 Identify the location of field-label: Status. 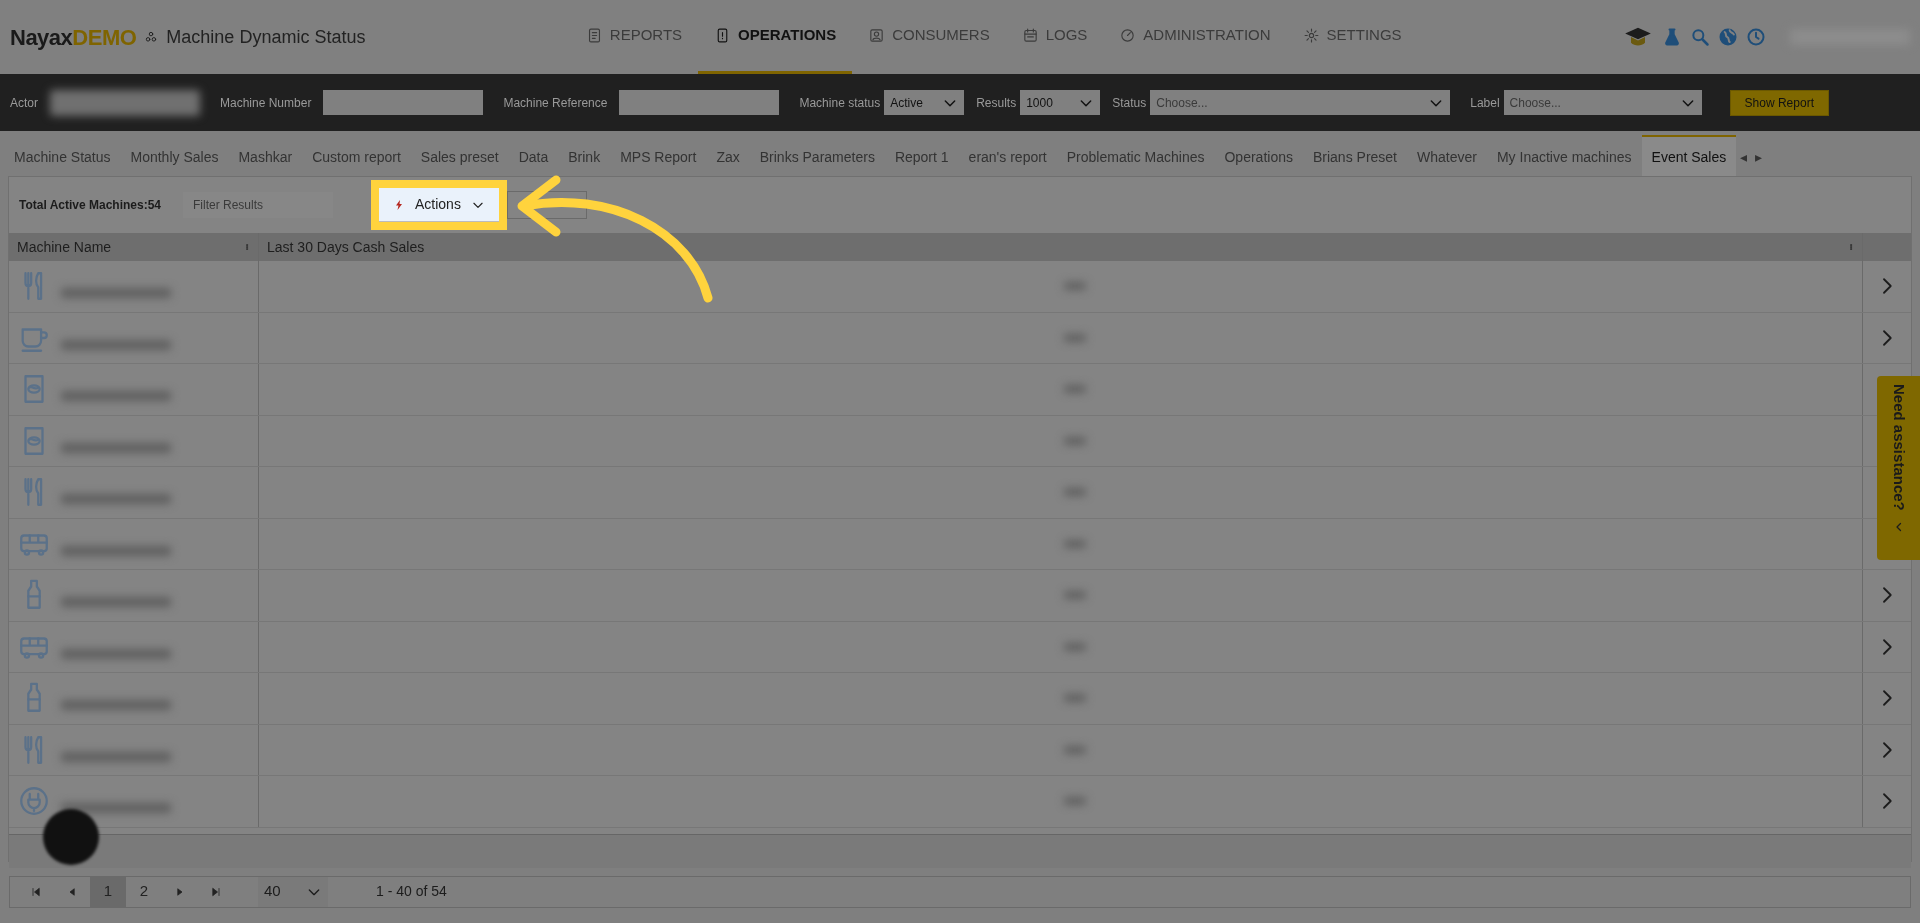
(1129, 103).